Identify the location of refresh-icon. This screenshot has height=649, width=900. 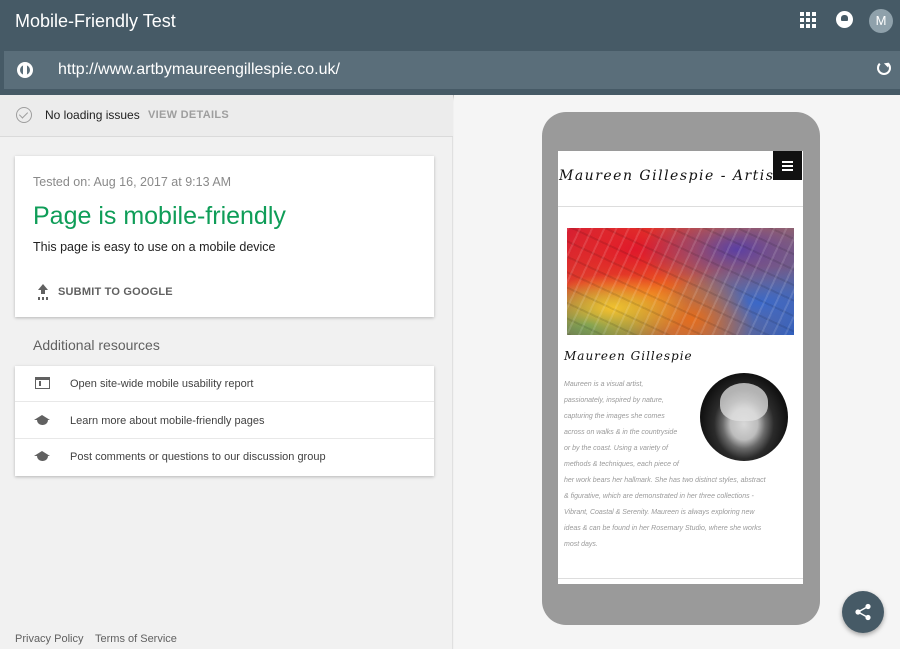
(884, 68).